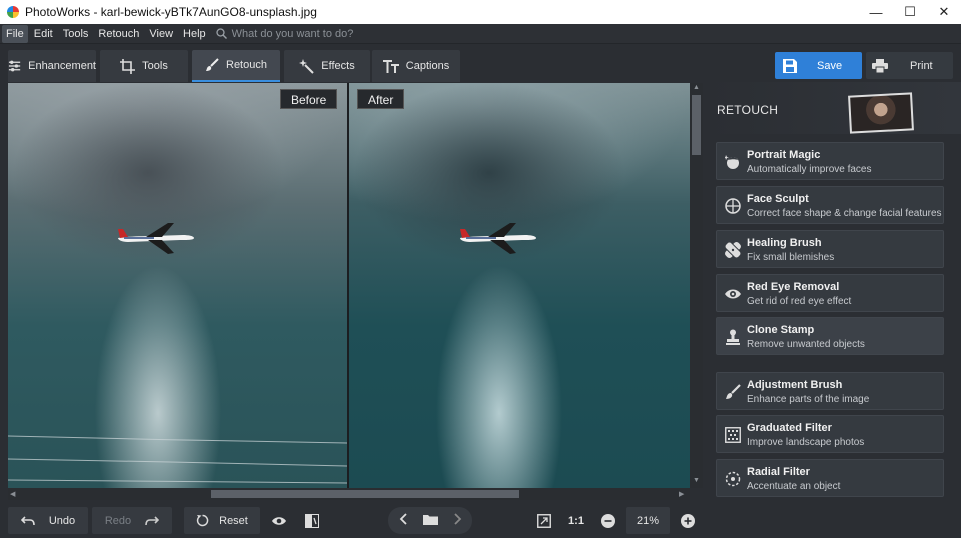 The image size is (961, 538). I want to click on undo-icon, so click(27, 520).